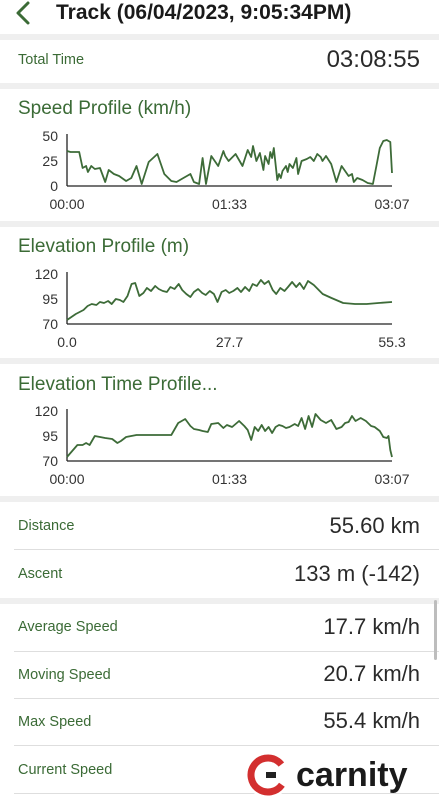 The height and width of the screenshot is (800, 439). I want to click on ascent-label: Ascent, so click(40, 574).